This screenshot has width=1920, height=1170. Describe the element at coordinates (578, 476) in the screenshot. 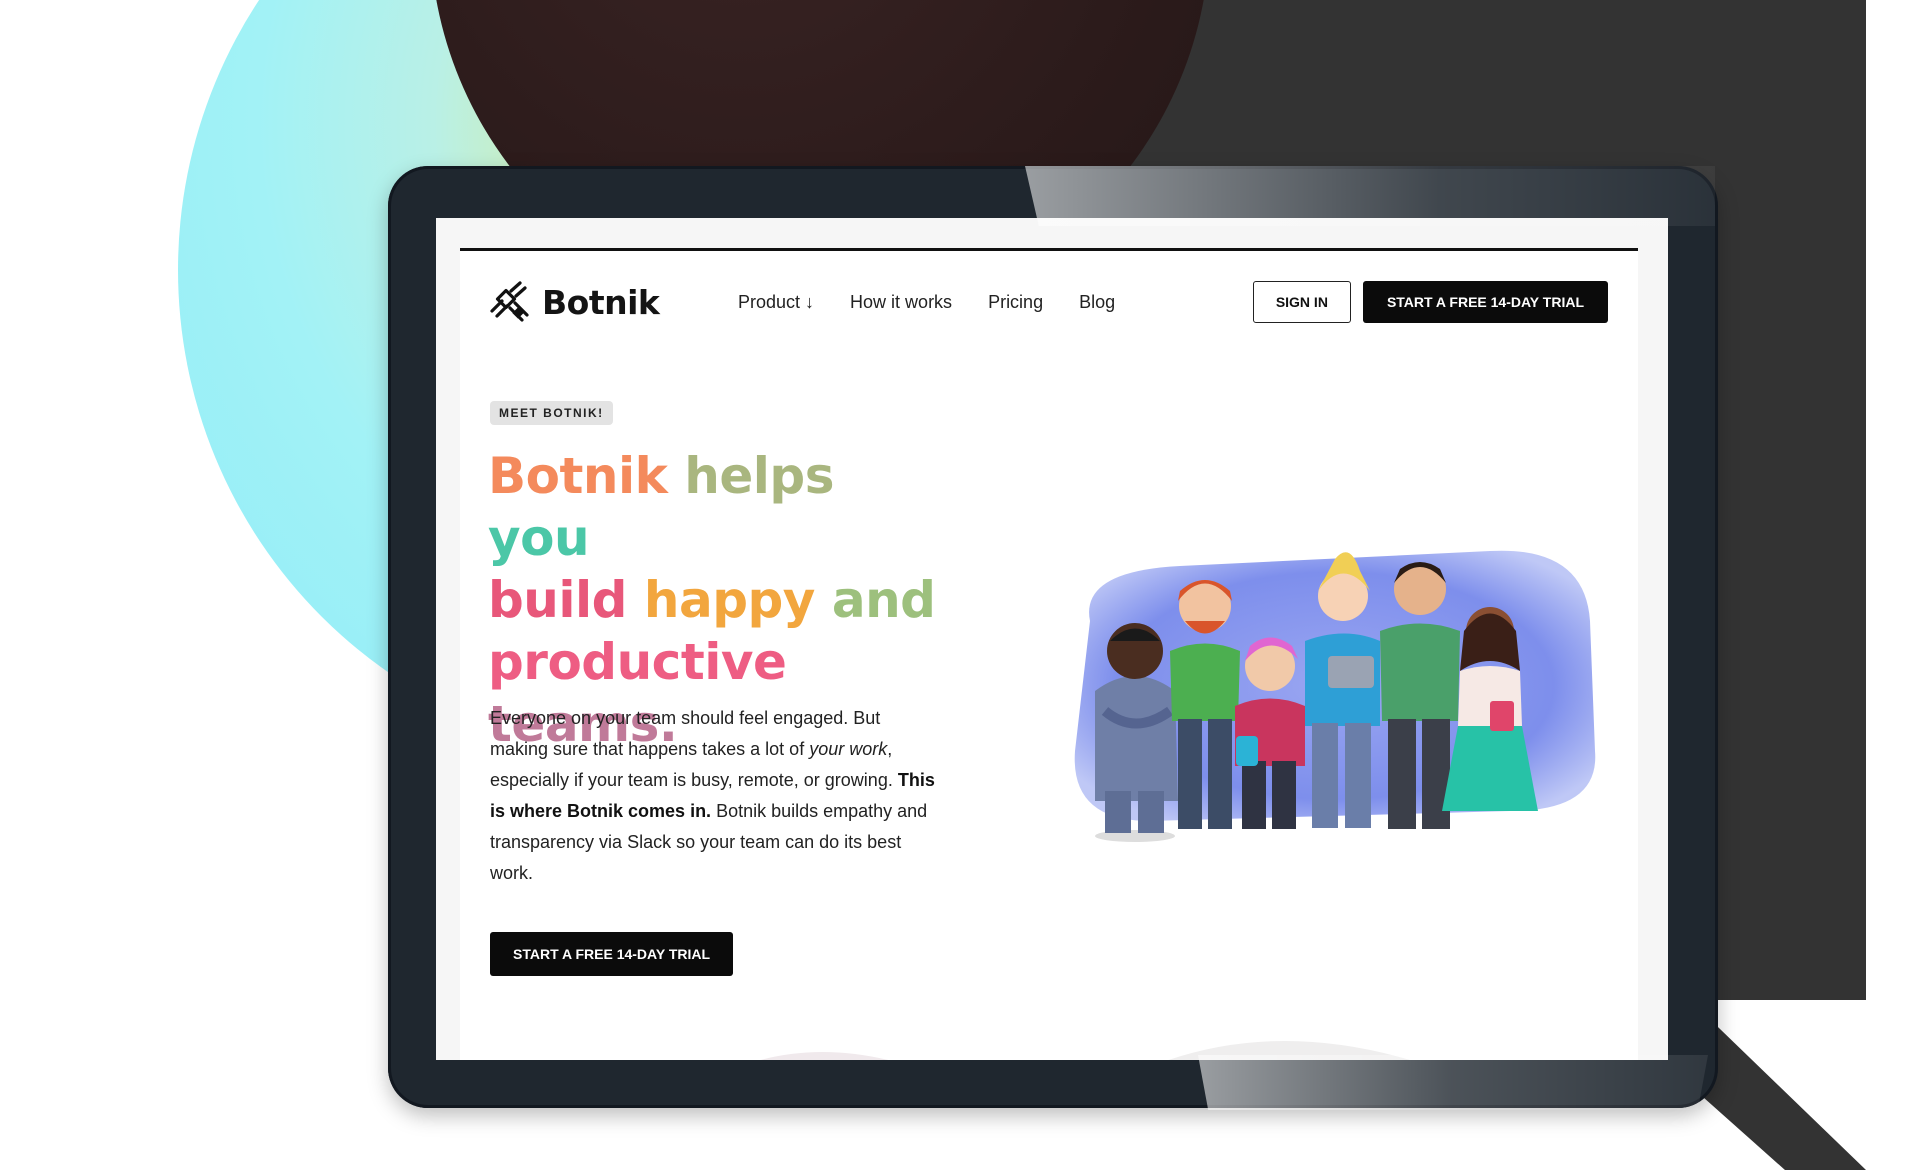

I see `headline-word: Botnik` at that location.